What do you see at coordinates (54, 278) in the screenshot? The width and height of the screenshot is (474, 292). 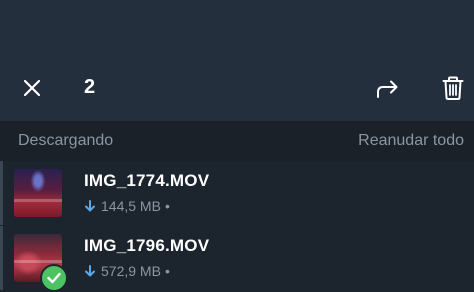 I see `selected-check-icon` at bounding box center [54, 278].